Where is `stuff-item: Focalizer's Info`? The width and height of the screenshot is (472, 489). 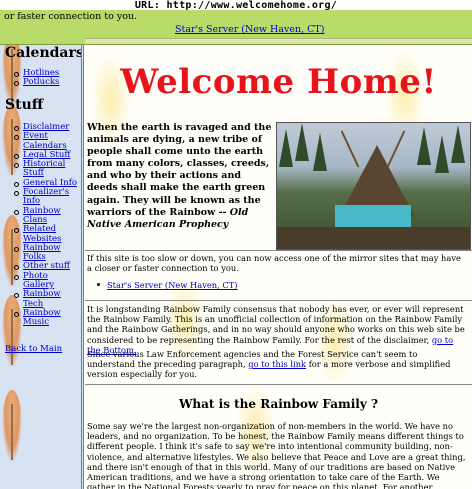
stuff-item: Focalizer's Info is located at coordinates (39, 197).